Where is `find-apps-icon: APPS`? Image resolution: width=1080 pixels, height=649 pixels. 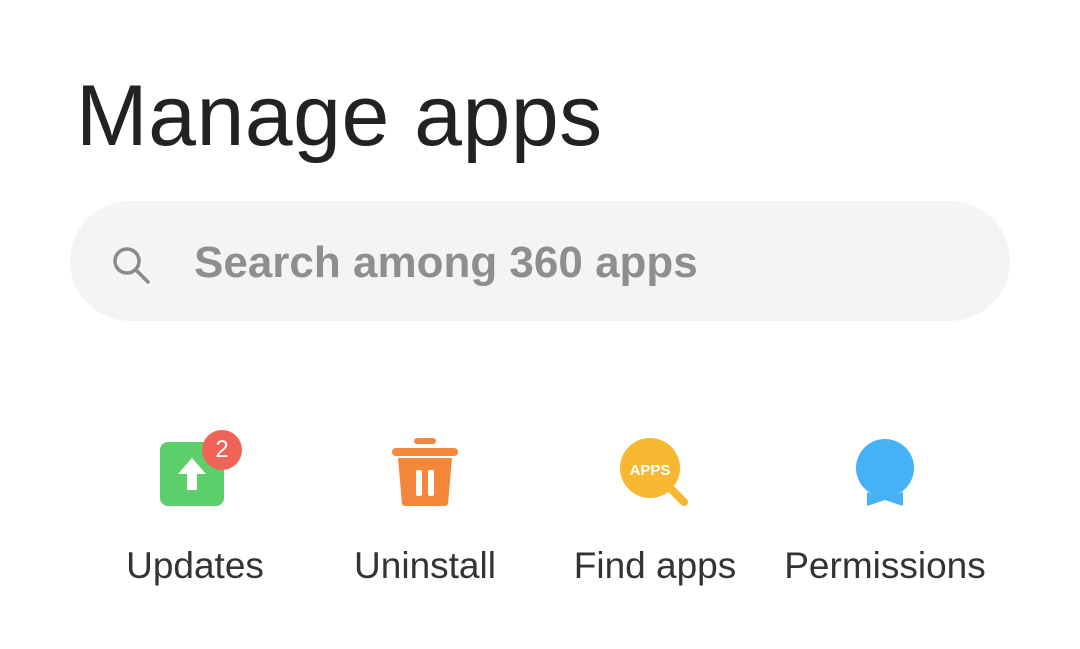 find-apps-icon: APPS is located at coordinates (654, 472).